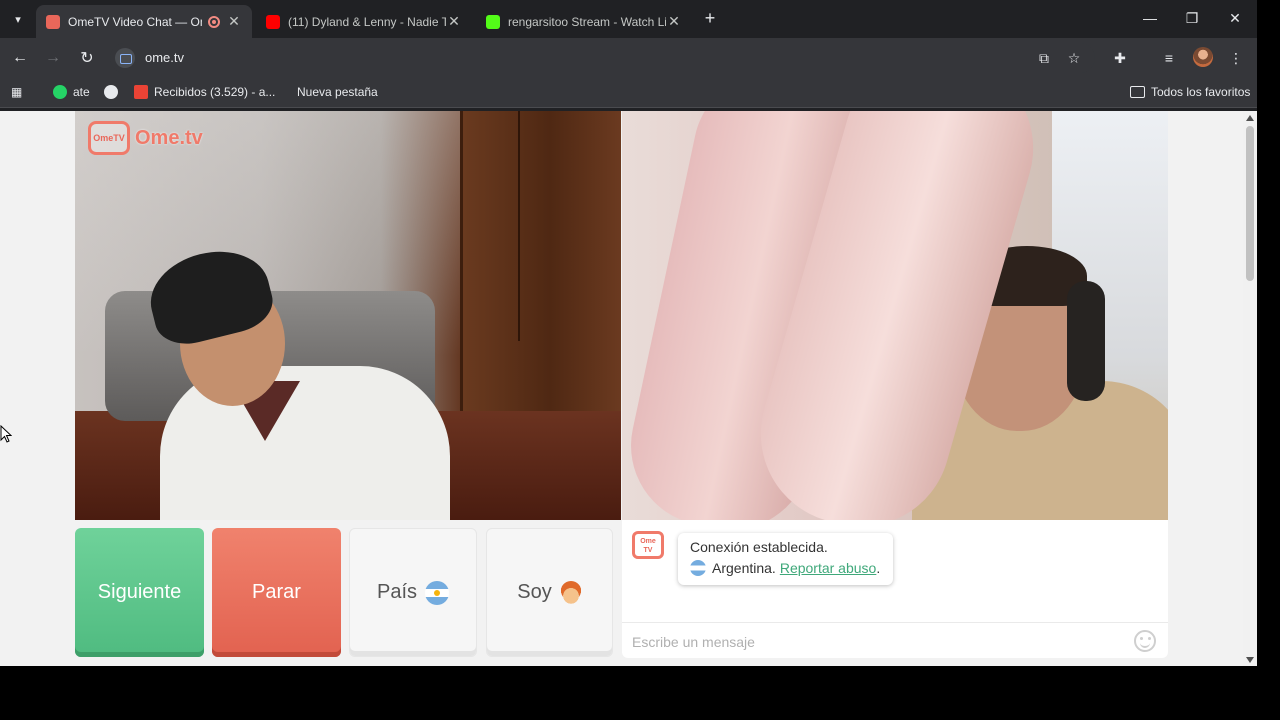  Describe the element at coordinates (119, 138) in the screenshot. I see `logo-badge-line2: TV` at that location.